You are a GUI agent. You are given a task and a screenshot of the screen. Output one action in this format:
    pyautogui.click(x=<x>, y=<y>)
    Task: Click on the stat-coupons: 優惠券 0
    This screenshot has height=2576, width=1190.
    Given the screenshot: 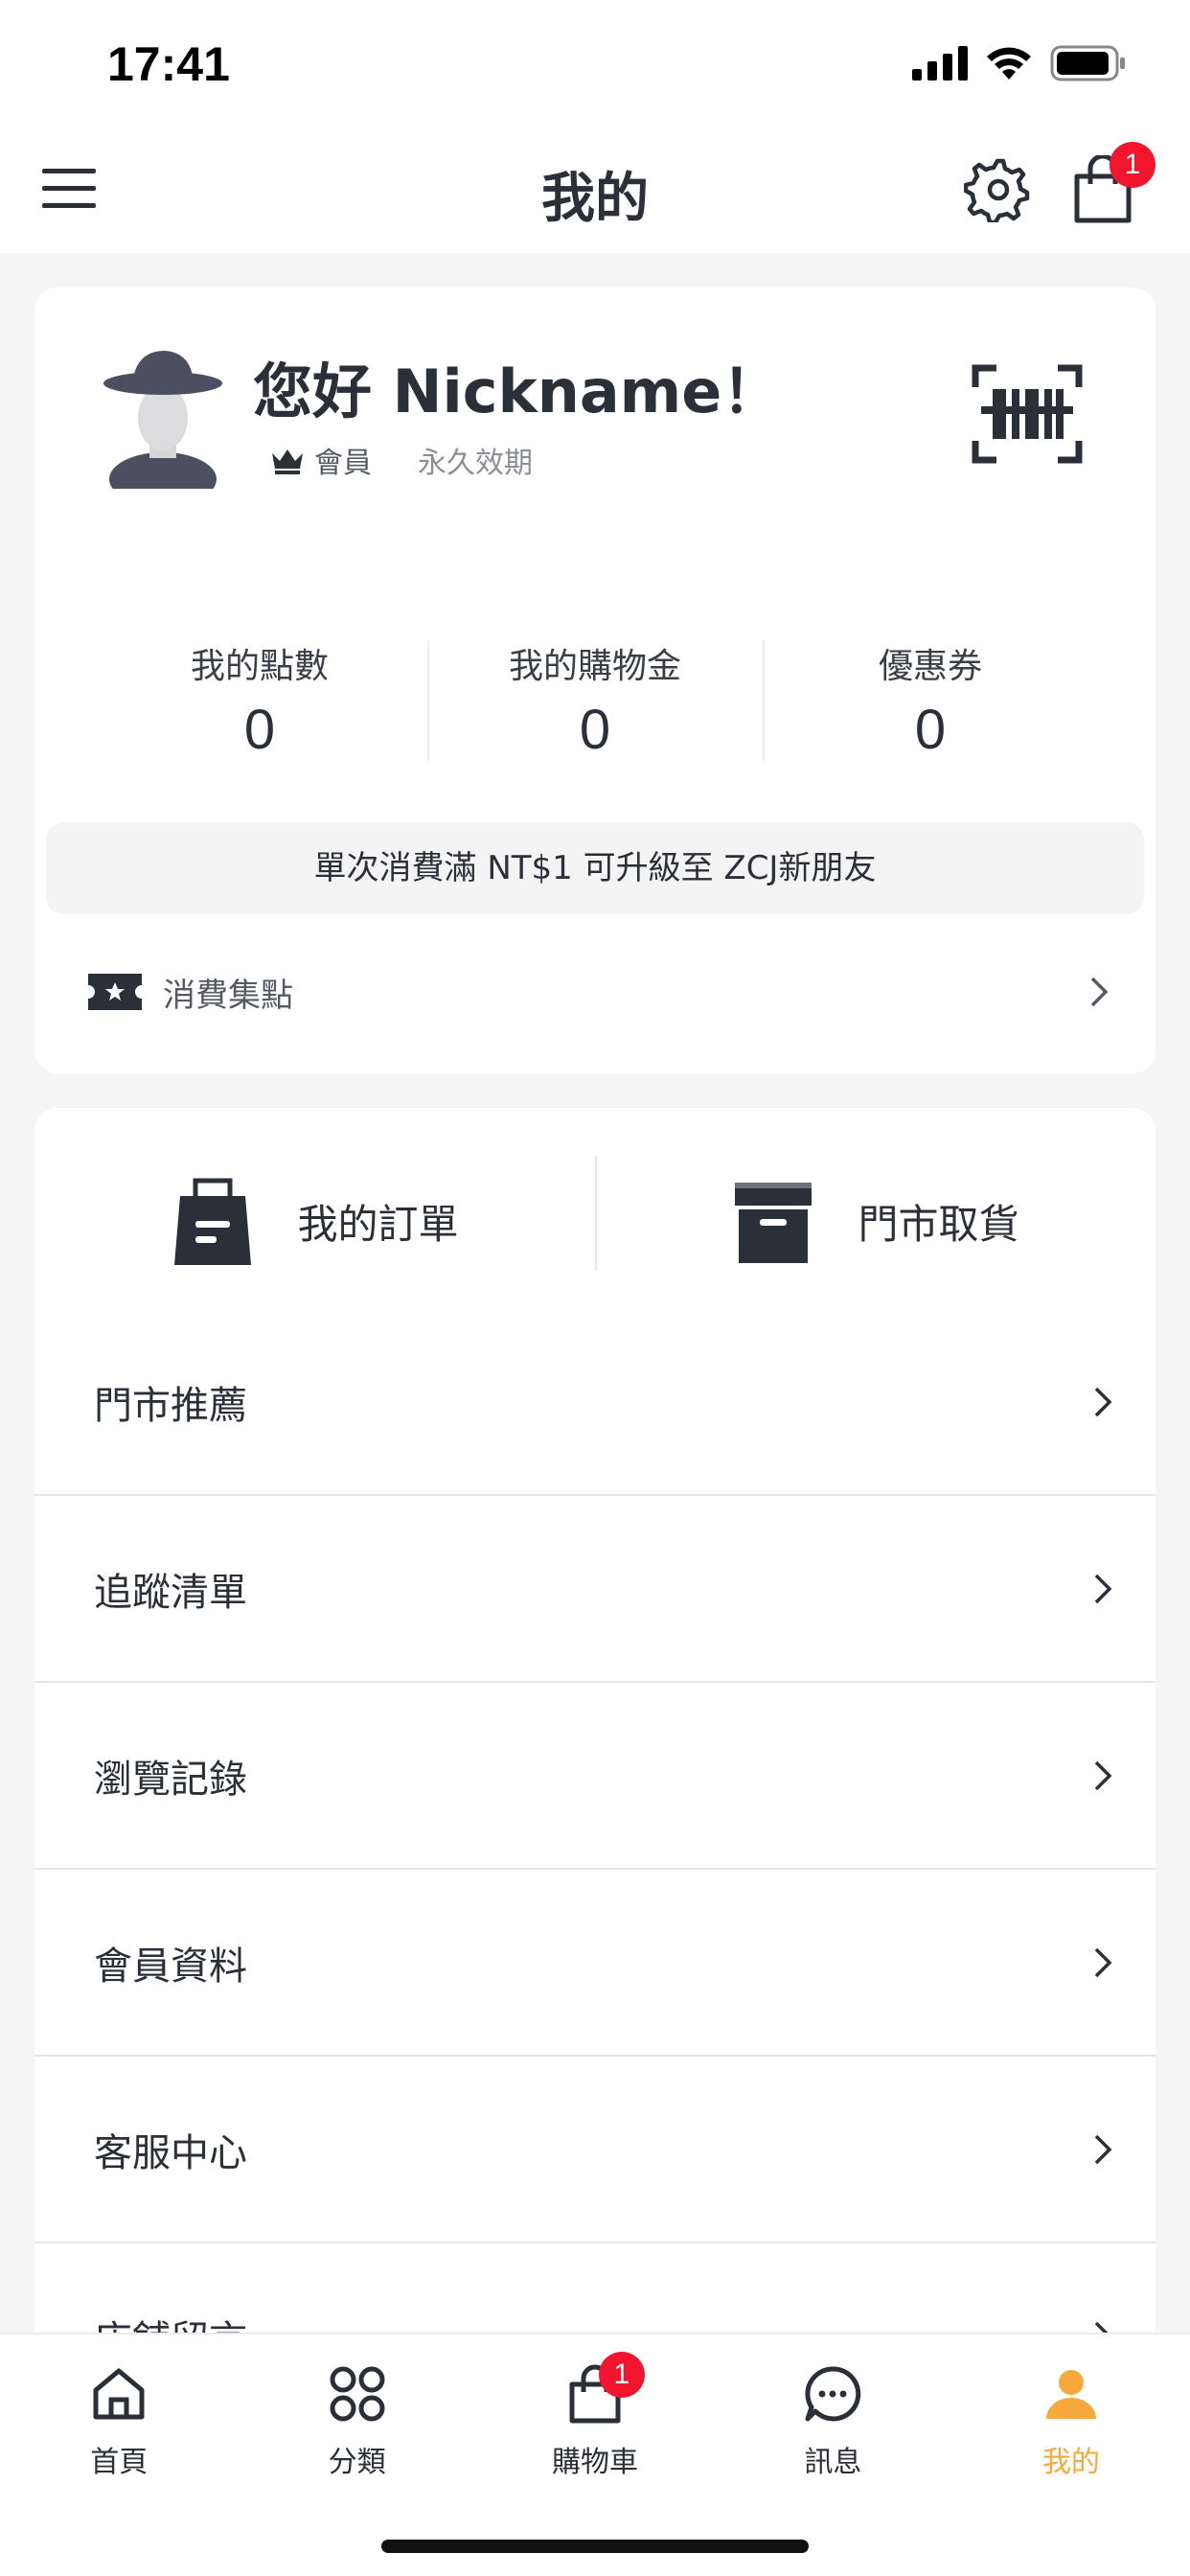 What is the action you would take?
    pyautogui.click(x=931, y=696)
    